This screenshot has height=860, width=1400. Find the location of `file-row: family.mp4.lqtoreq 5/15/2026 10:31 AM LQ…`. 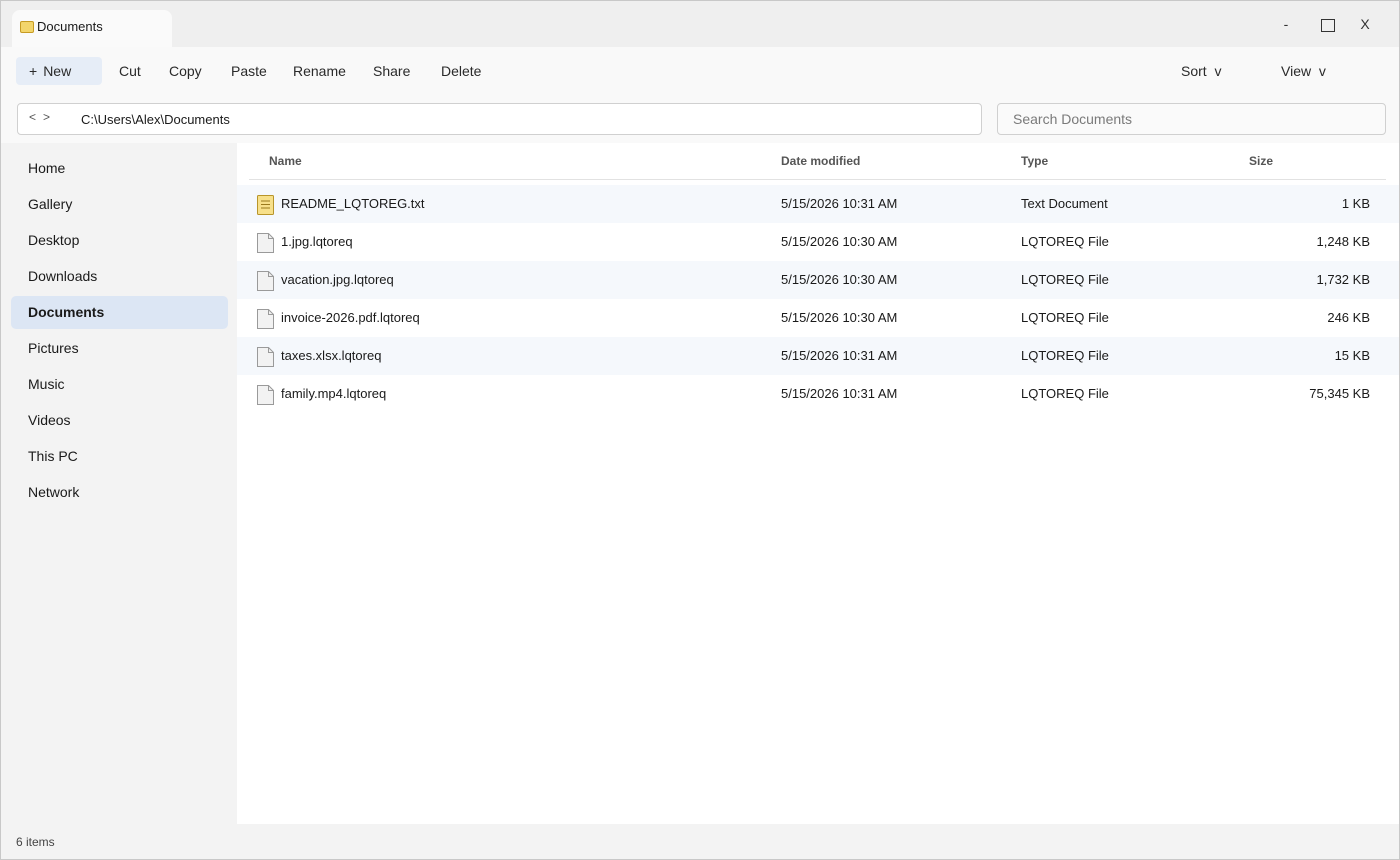

file-row: family.mp4.lqtoreq 5/15/2026 10:31 AM LQ… is located at coordinates (818, 394).